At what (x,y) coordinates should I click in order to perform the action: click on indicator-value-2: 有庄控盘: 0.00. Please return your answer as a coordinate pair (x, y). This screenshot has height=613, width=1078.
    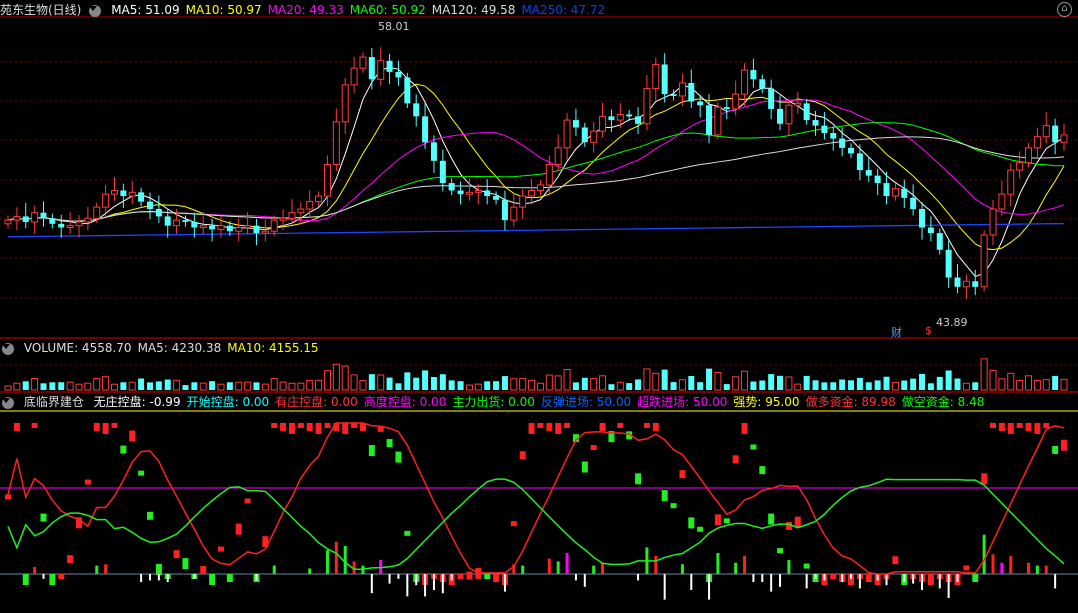
    Looking at the image, I should click on (316, 402).